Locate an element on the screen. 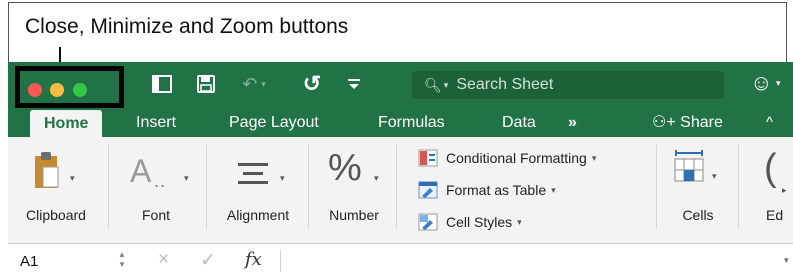  name-box-stepper: ▴ ▾ is located at coordinates (122, 260).